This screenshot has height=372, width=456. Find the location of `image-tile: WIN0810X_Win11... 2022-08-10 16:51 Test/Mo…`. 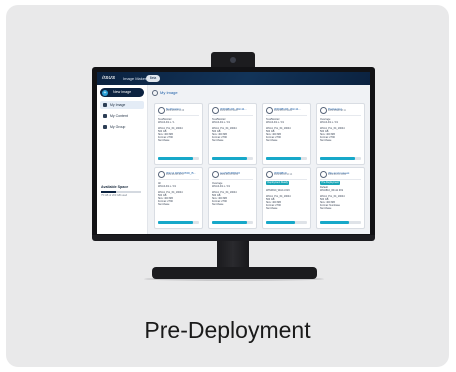

image-tile: WIN0810X_Win11... 2022-08-10 16:51 Test/Mo… is located at coordinates (286, 134).